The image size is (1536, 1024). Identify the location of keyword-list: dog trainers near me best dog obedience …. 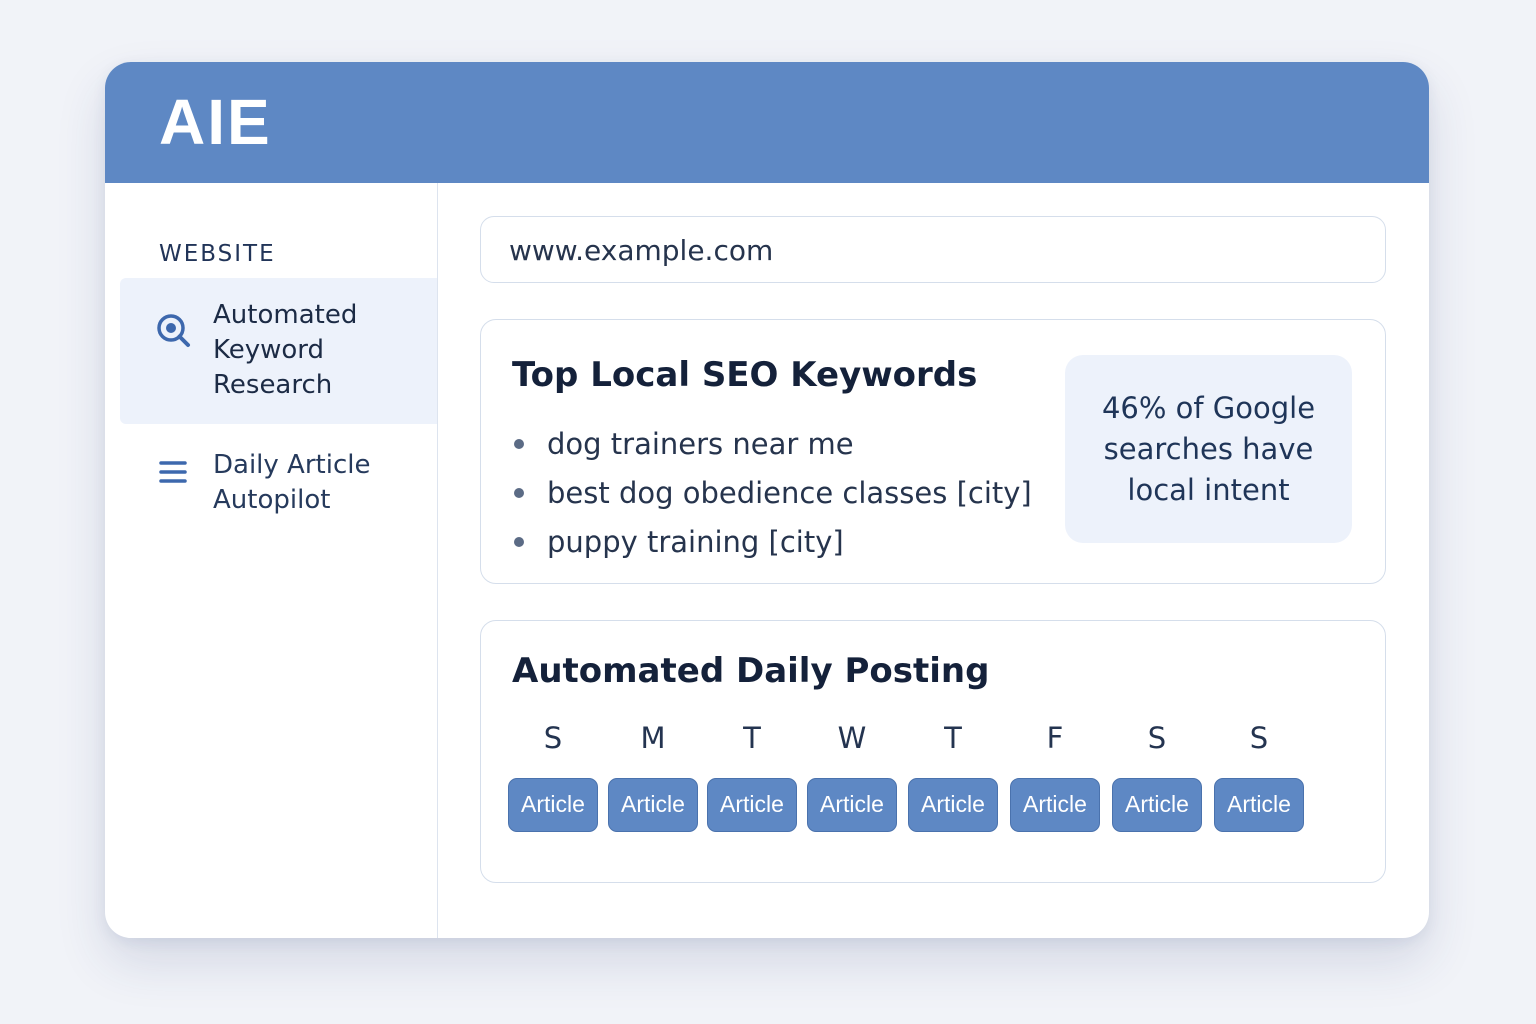
(772, 493).